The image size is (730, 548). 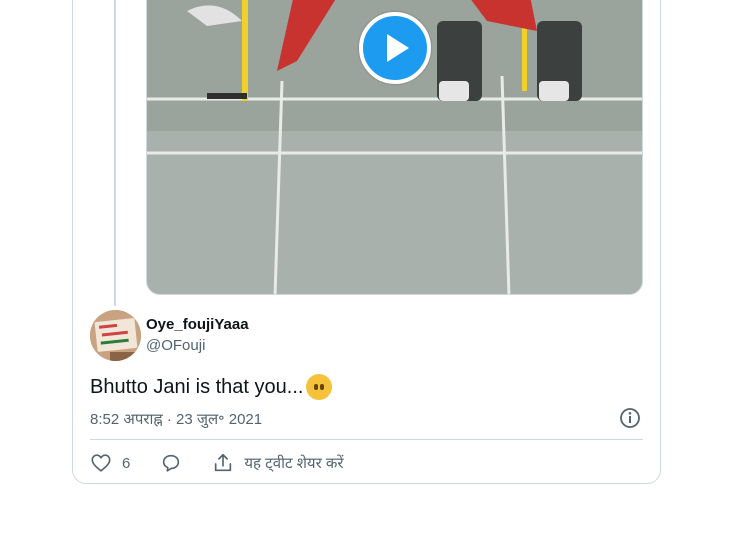 I want to click on share-label: यह ट्वीट शेयर करें, so click(x=294, y=463).